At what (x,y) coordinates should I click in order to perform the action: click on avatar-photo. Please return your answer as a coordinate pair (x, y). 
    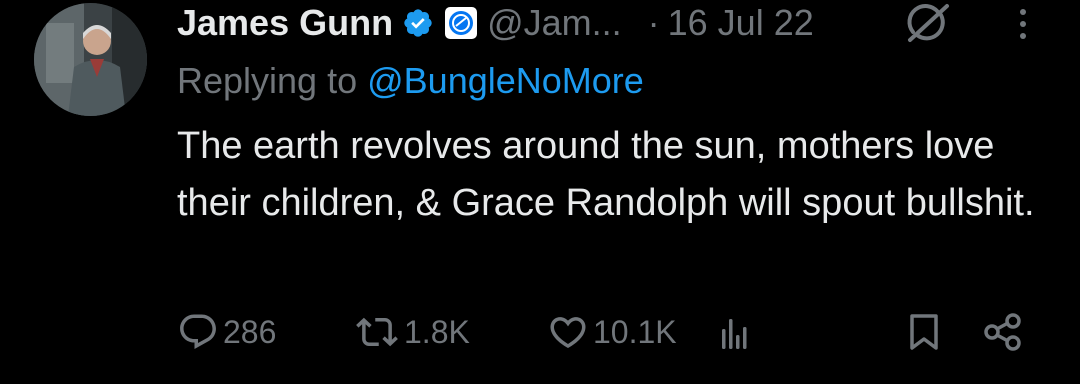
    Looking at the image, I should click on (90, 59).